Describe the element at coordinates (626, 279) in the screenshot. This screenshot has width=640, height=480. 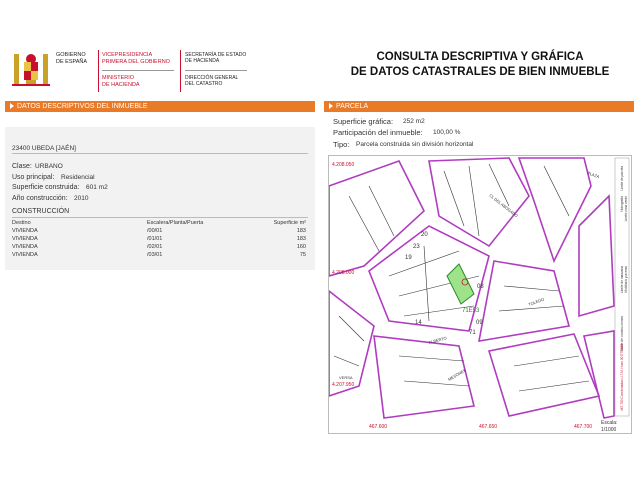
I see `legend-item: Mobiliario y aceras` at that location.